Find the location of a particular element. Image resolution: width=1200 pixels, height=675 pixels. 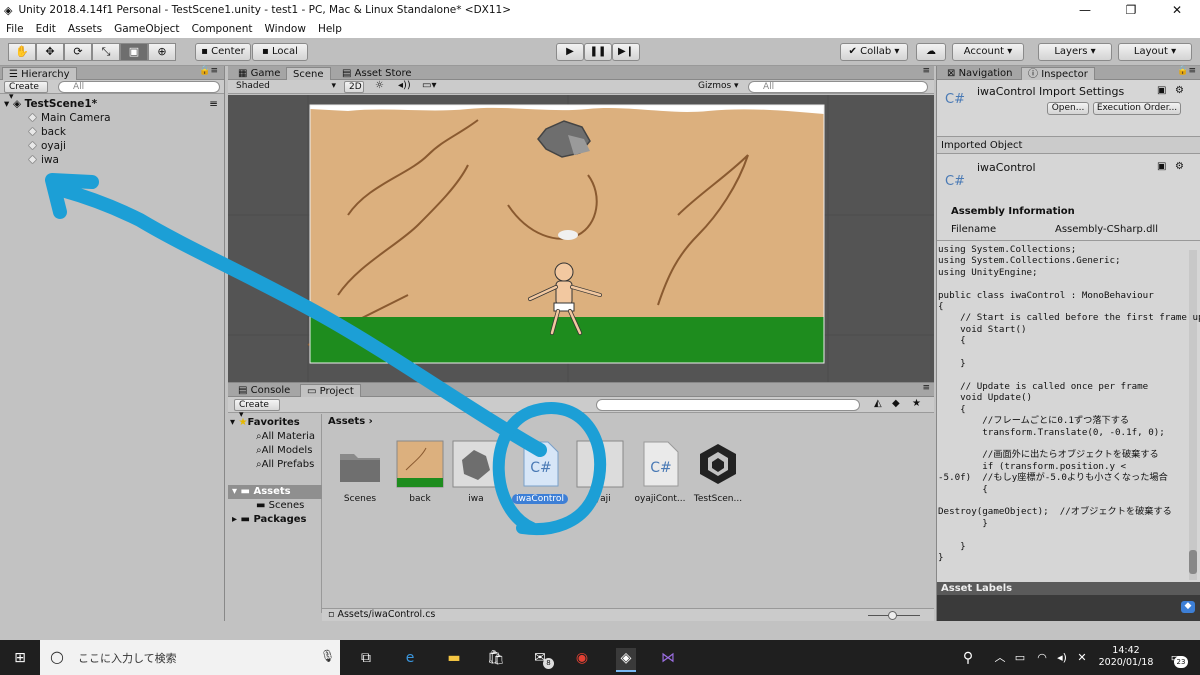

taskbar-clock: 14:42 2020/01/18 is located at coordinates (1126, 657).